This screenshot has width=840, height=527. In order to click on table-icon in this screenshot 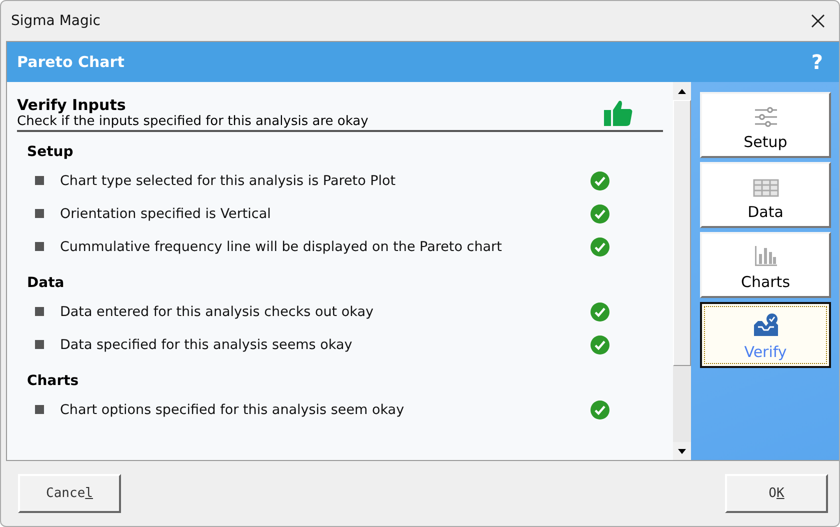, I will do `click(765, 188)`.